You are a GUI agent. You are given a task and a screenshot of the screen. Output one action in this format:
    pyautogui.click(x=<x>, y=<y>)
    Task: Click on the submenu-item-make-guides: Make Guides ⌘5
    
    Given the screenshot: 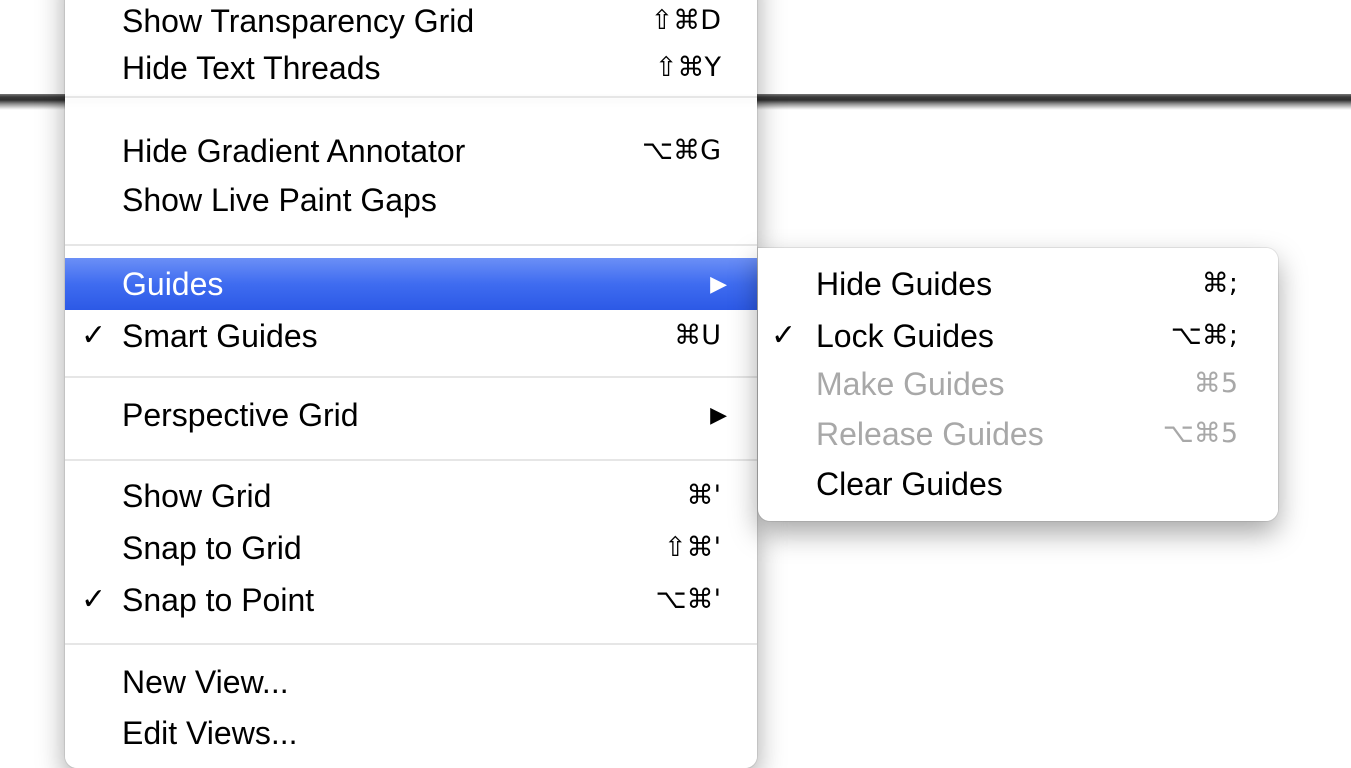 What is the action you would take?
    pyautogui.click(x=1018, y=384)
    